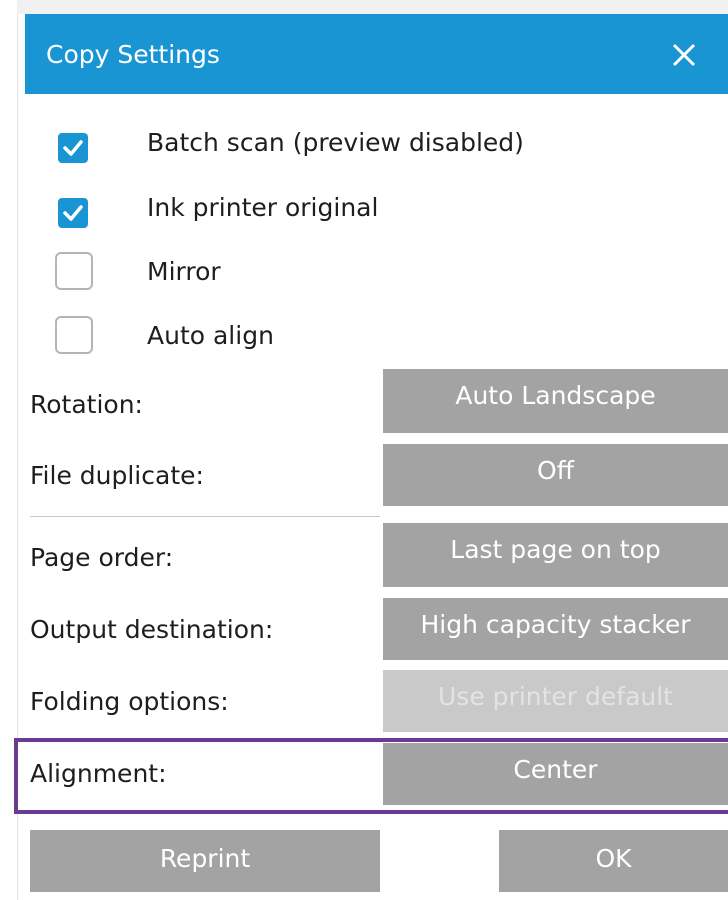 The width and height of the screenshot is (728, 900). I want to click on output-destination-dropdown: High capacity stacker, so click(555, 629).